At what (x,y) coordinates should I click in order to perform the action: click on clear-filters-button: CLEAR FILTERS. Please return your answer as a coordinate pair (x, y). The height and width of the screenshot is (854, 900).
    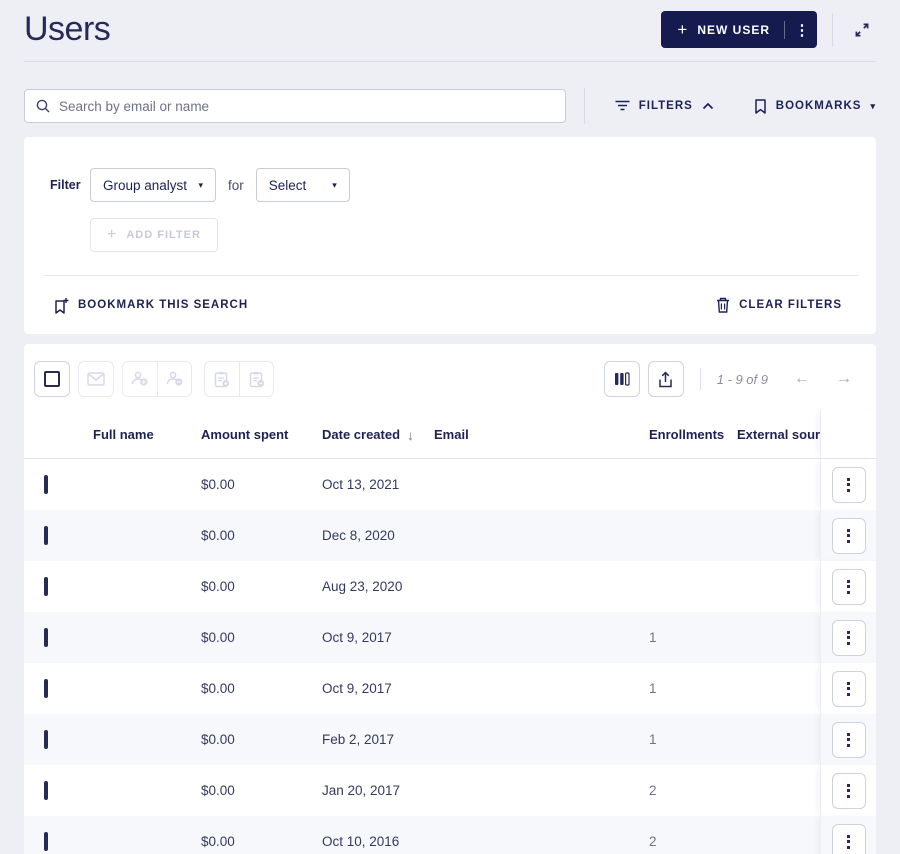
    Looking at the image, I should click on (779, 305).